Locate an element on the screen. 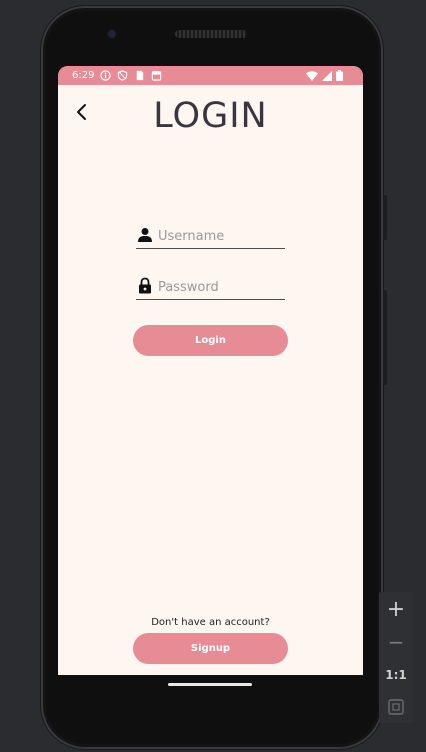 The width and height of the screenshot is (426, 752). actual-size-label: 1:1 is located at coordinates (396, 675).